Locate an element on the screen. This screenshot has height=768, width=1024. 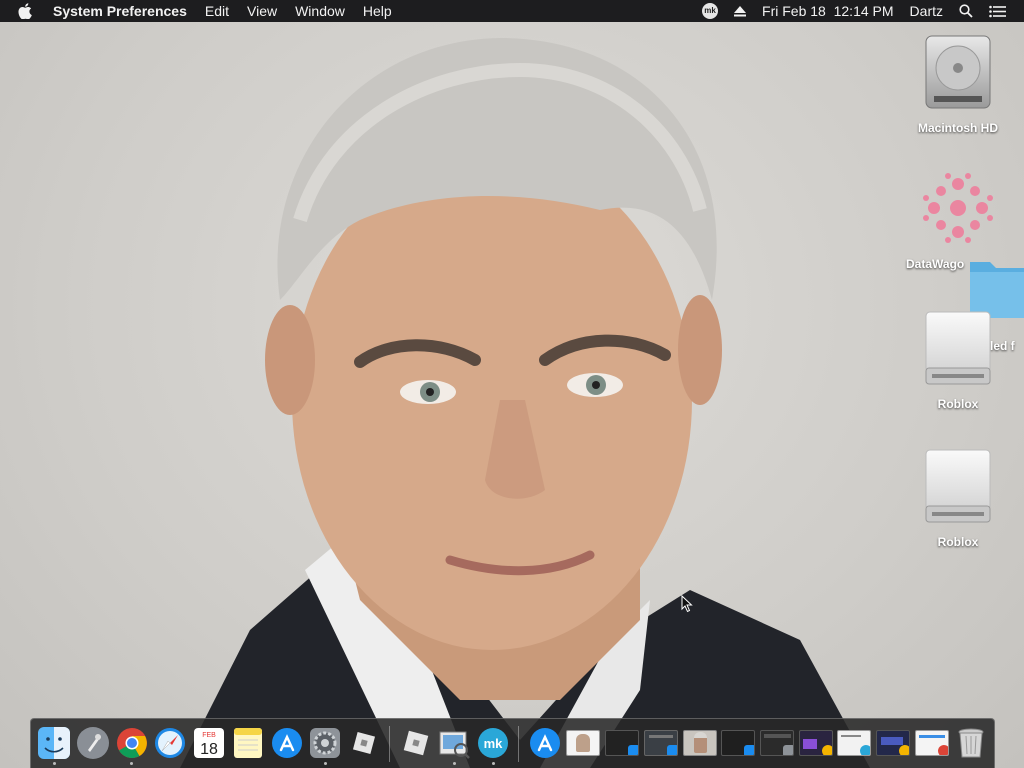
preview-icon is located at coordinates (455, 745).